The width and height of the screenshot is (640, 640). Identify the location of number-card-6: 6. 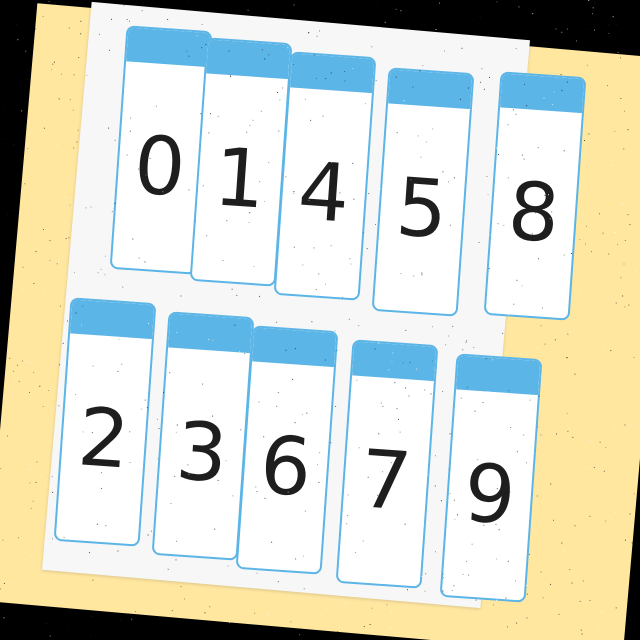
(287, 450).